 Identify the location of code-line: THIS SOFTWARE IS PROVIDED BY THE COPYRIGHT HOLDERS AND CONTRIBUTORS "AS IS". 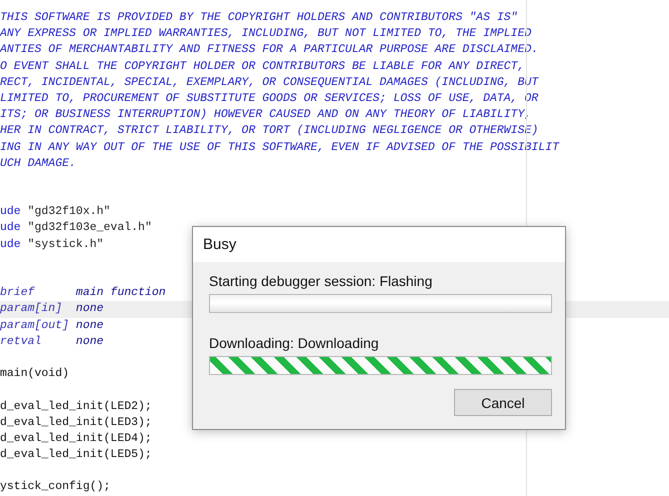
(259, 18).